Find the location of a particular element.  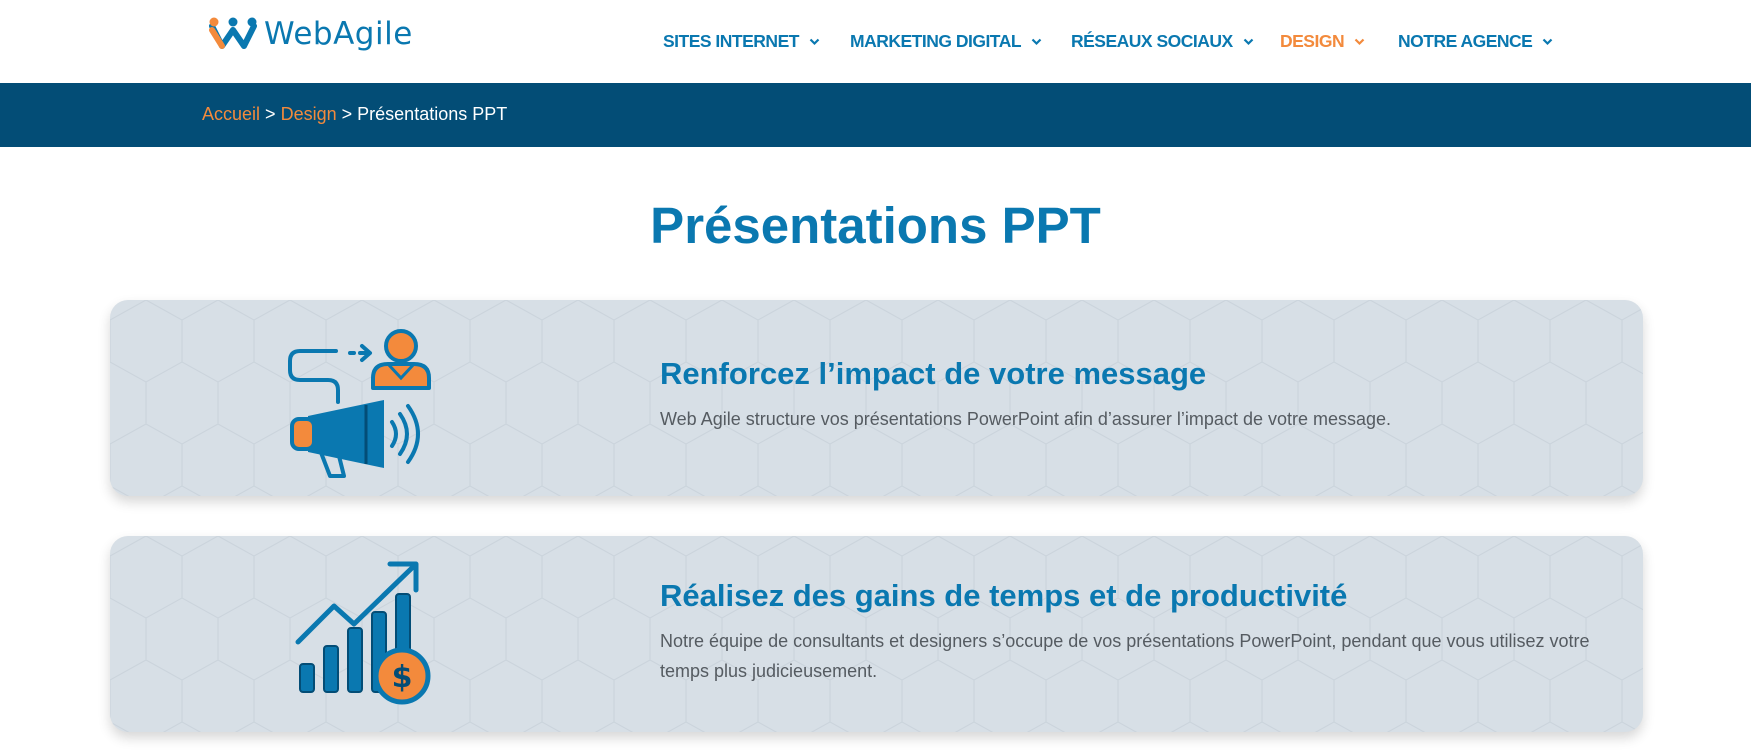

breadcrumb-design-link: Design is located at coordinates (309, 114).